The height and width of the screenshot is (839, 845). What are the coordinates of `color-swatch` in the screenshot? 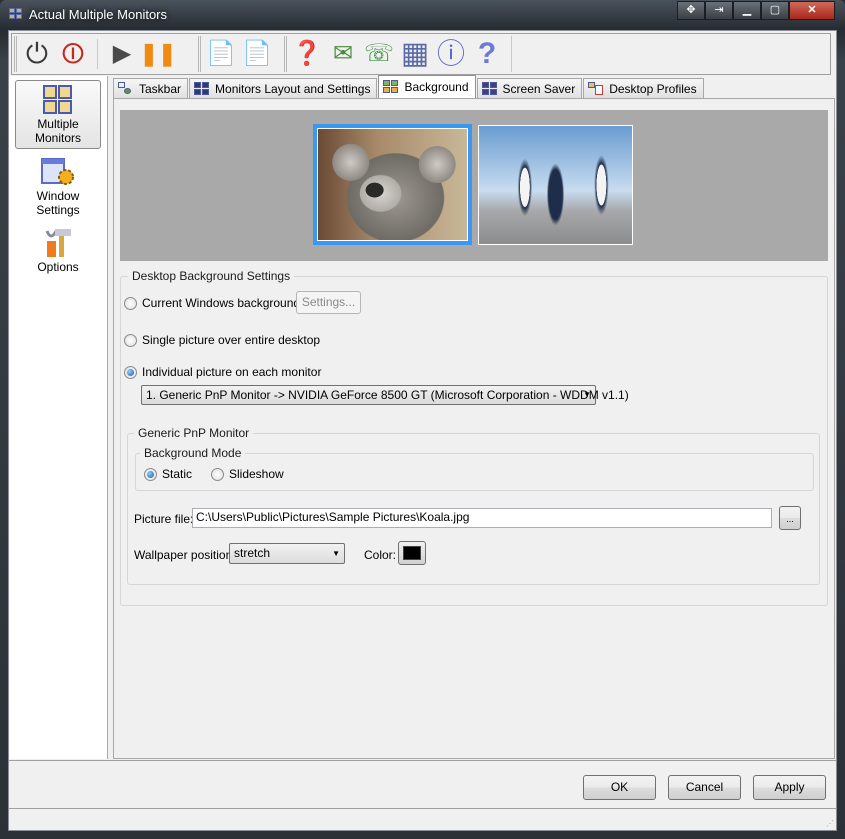 It's located at (412, 553).